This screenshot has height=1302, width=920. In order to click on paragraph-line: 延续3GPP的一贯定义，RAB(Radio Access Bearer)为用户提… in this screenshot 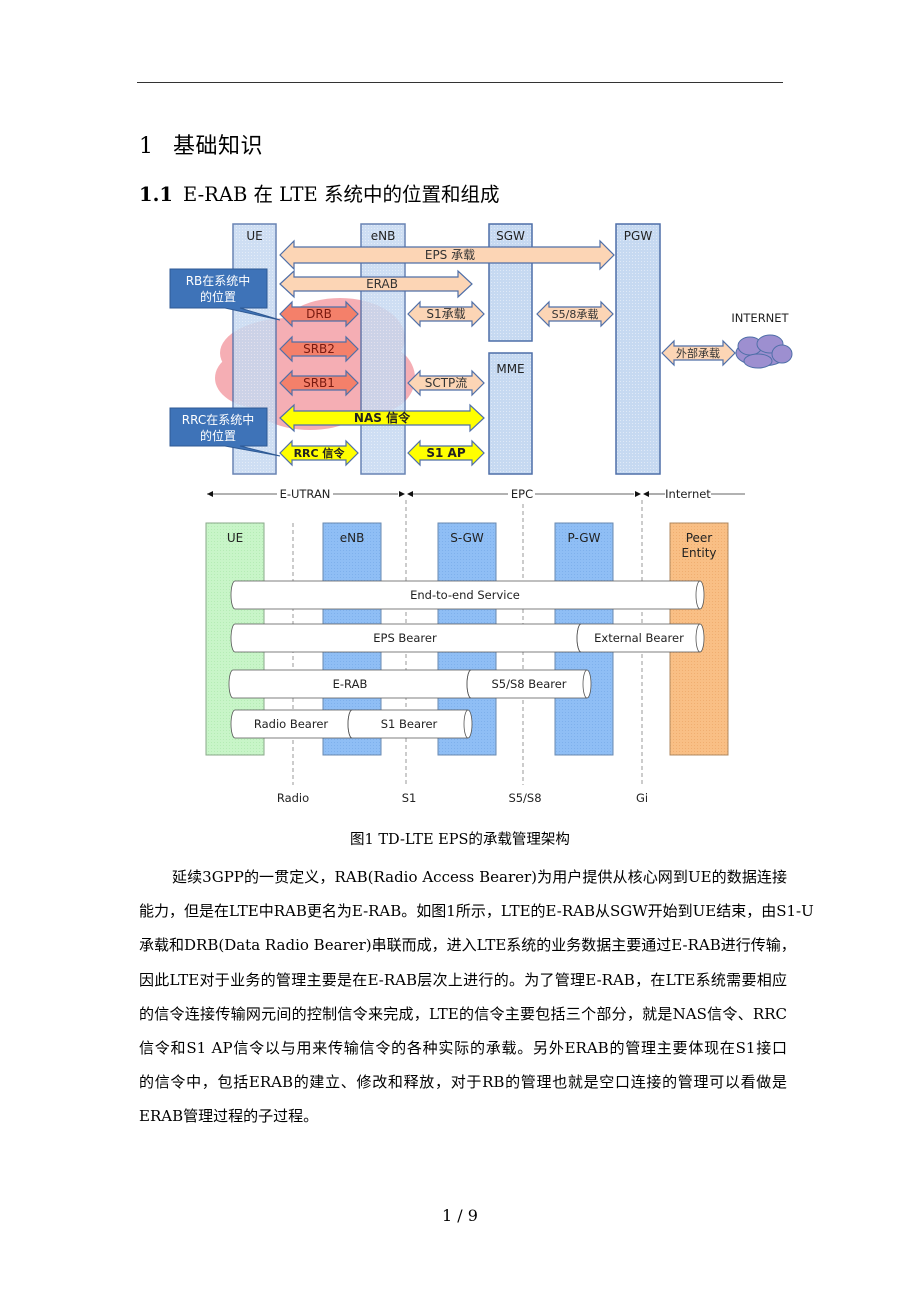, I will do `click(479, 877)`.